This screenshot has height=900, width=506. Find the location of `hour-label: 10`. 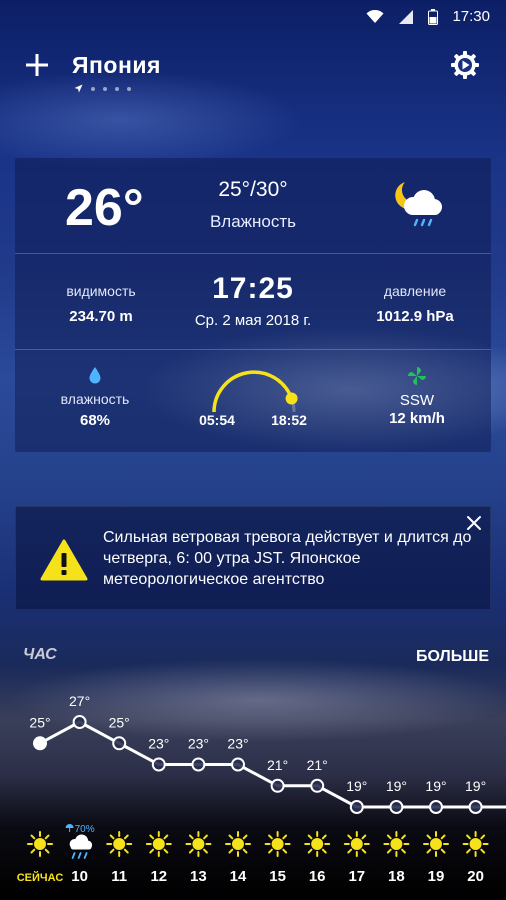

hour-label: 10 is located at coordinates (79, 876).